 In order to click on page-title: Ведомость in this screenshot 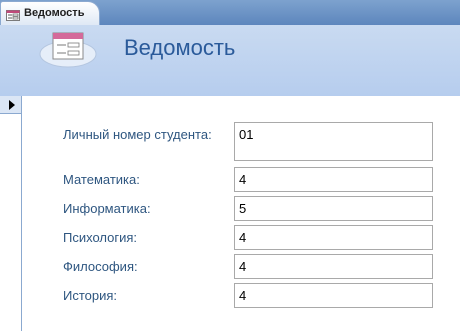, I will do `click(180, 47)`.